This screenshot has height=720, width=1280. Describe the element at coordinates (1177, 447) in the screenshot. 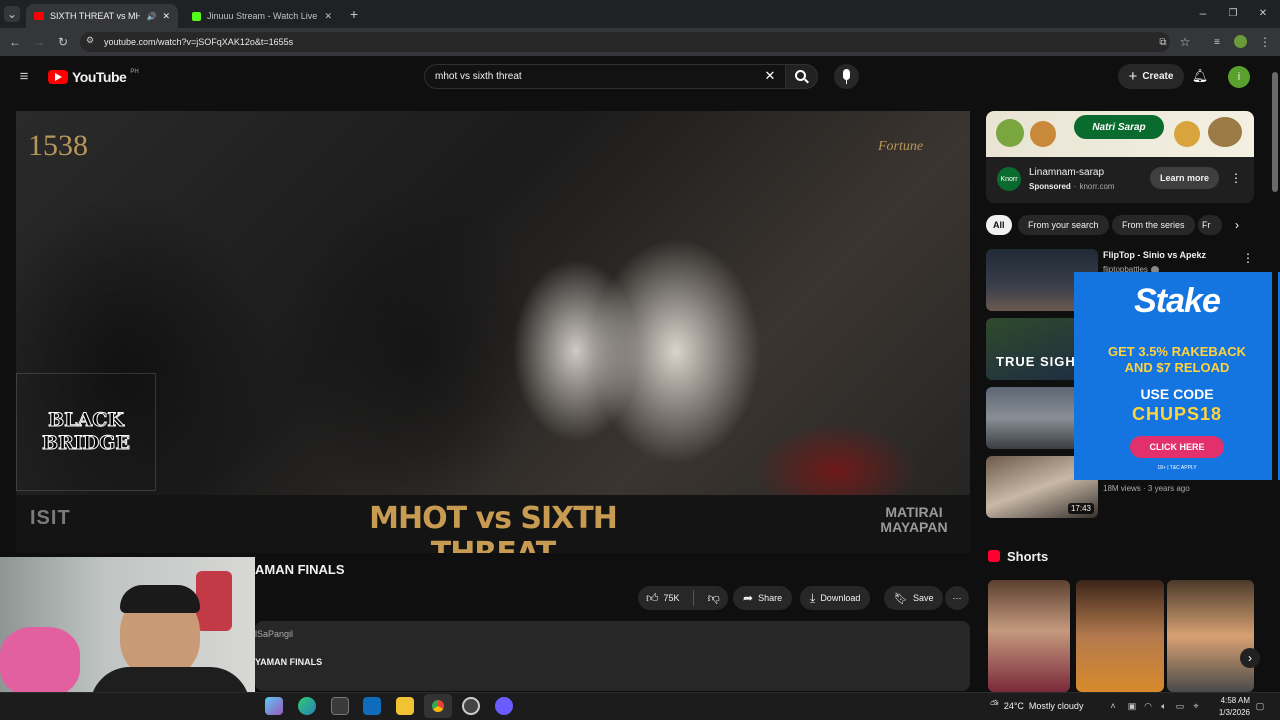

I see `stake-click-here-button: CLICK HERE` at that location.